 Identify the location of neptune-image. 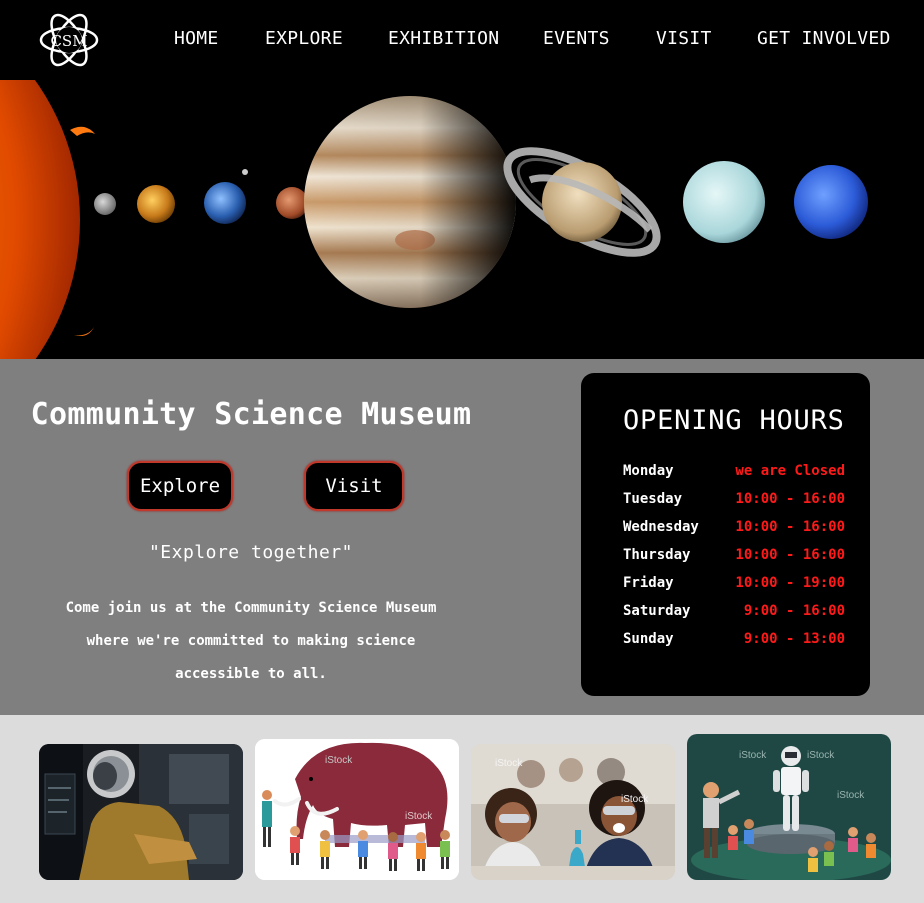
(831, 202).